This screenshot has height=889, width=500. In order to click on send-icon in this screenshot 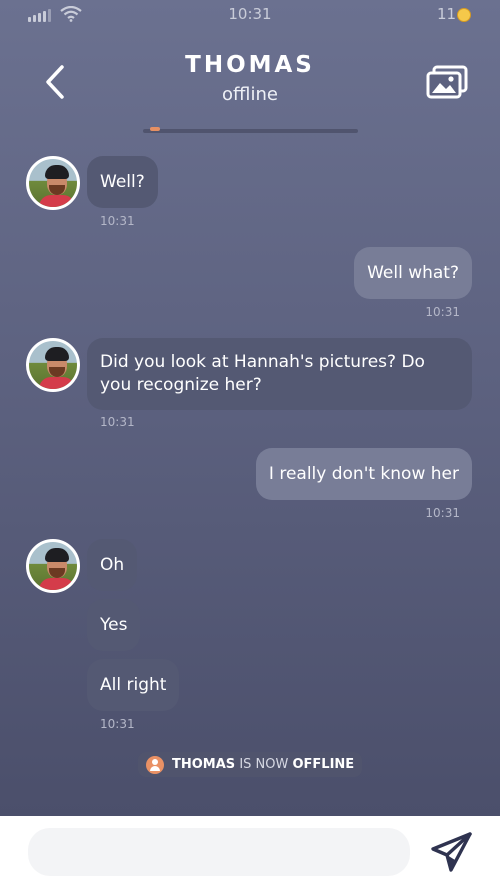, I will do `click(452, 852)`.